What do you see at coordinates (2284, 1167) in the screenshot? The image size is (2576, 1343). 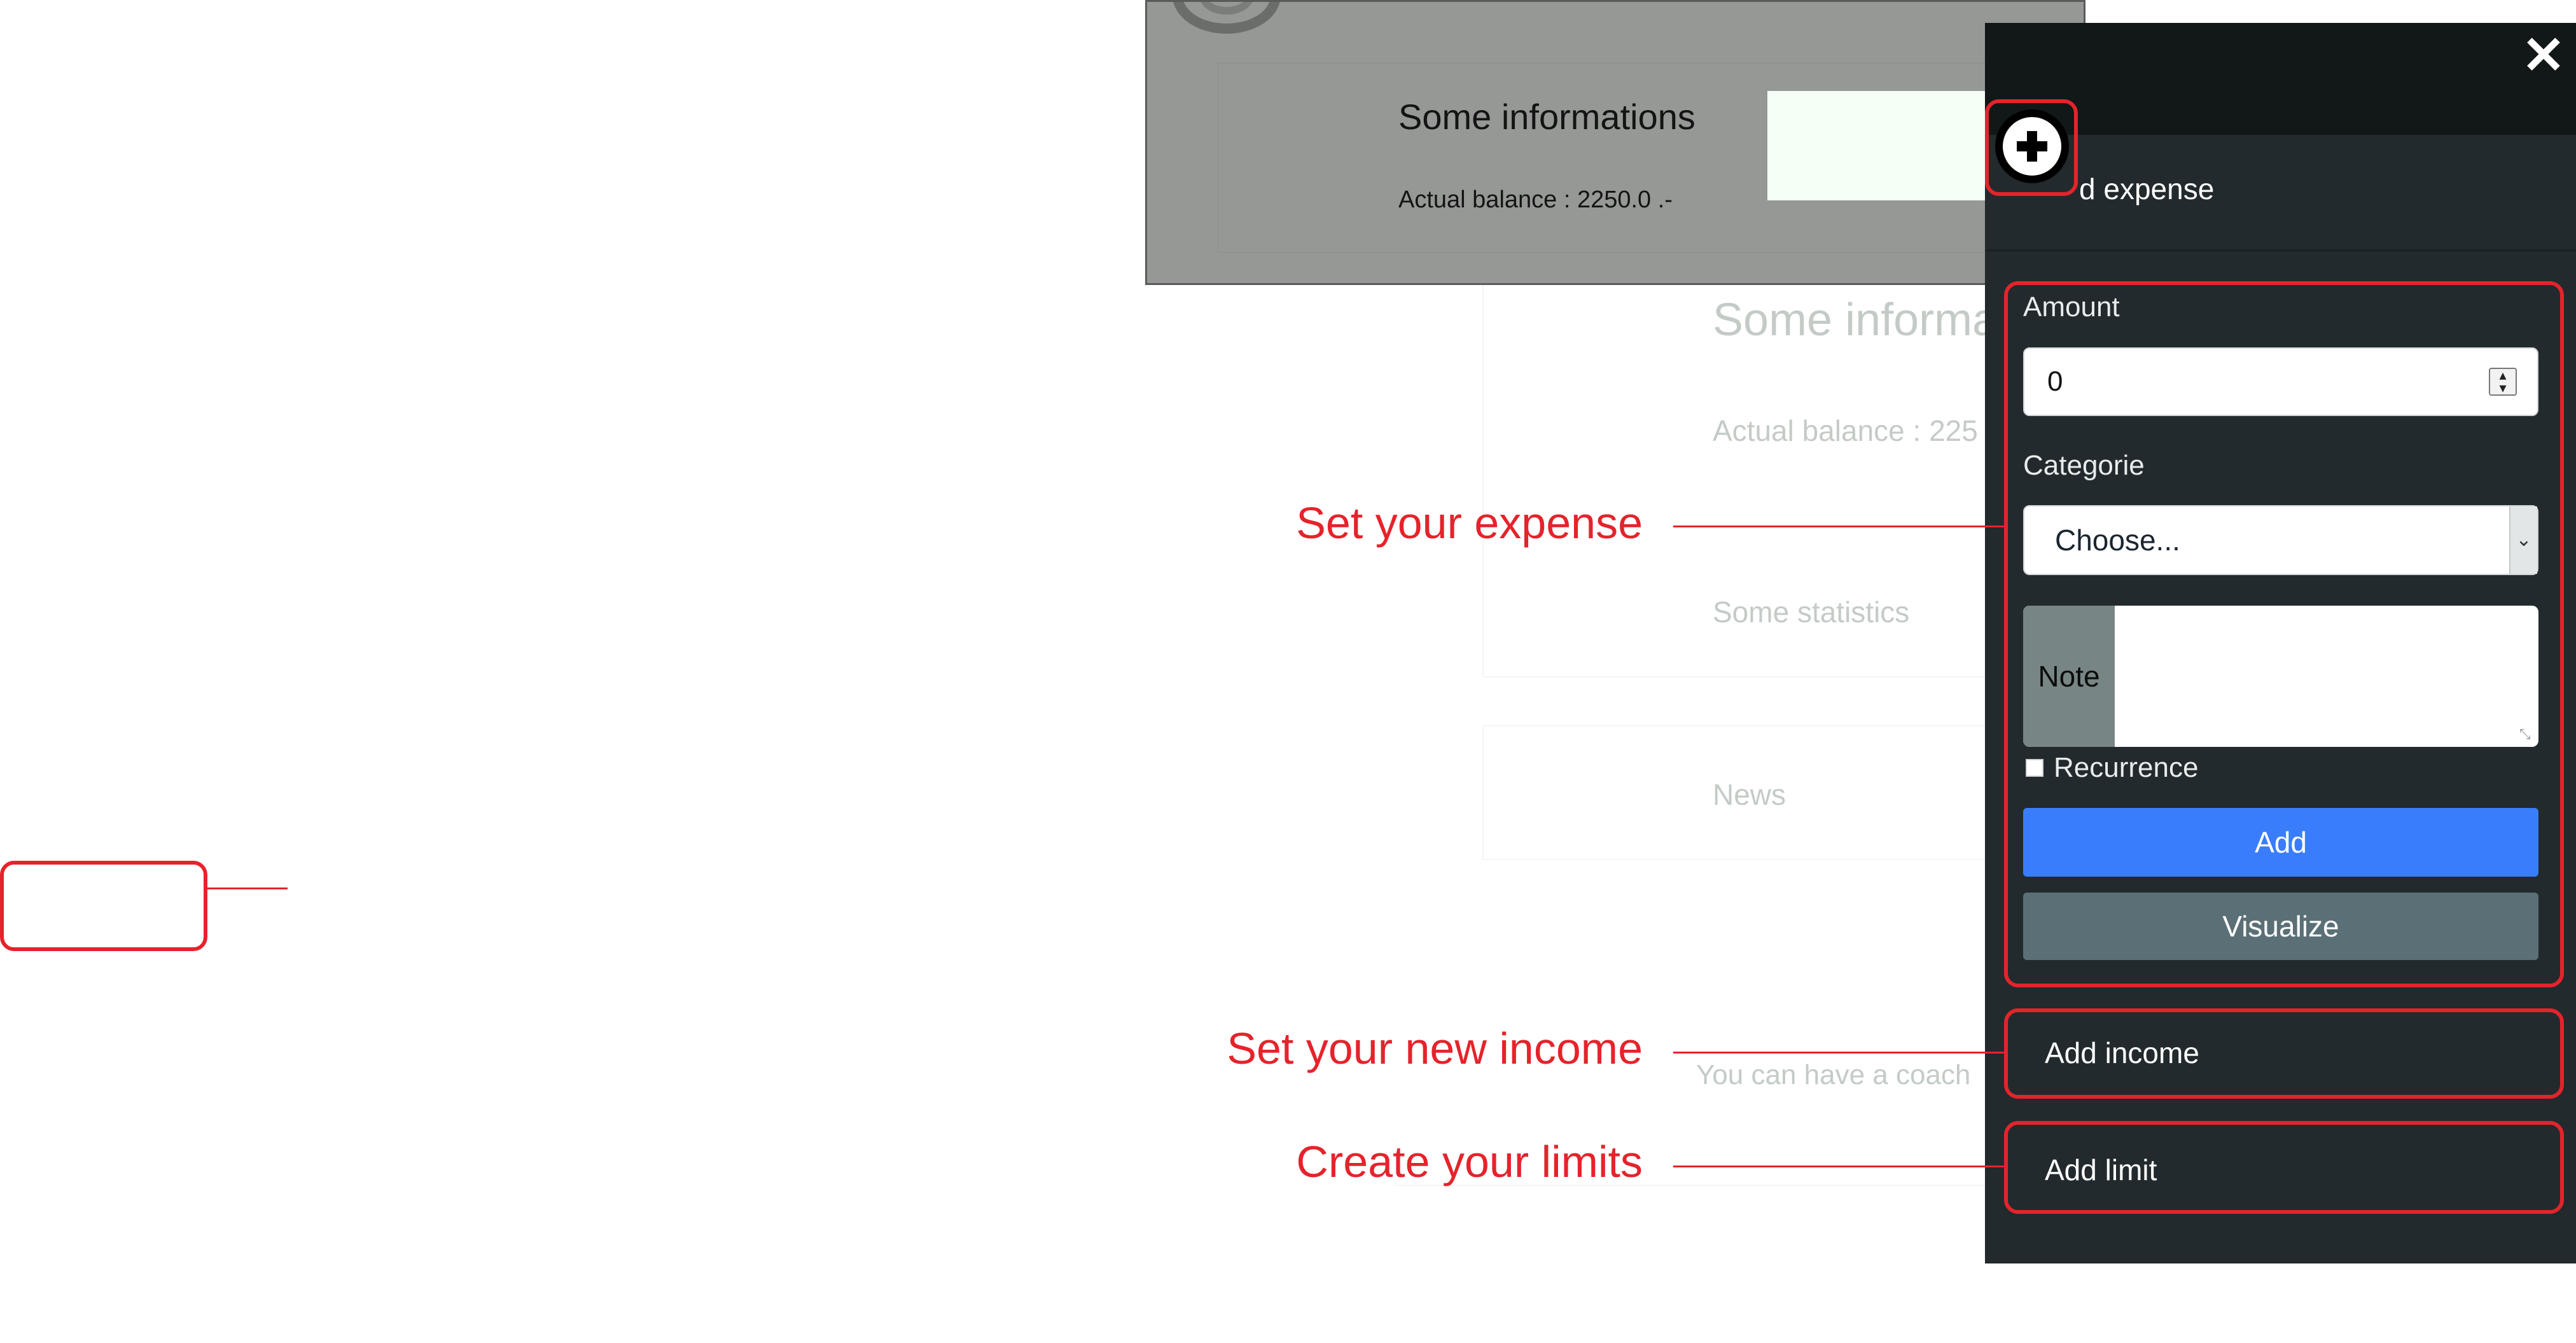 I see `add-limit-highlight` at bounding box center [2284, 1167].